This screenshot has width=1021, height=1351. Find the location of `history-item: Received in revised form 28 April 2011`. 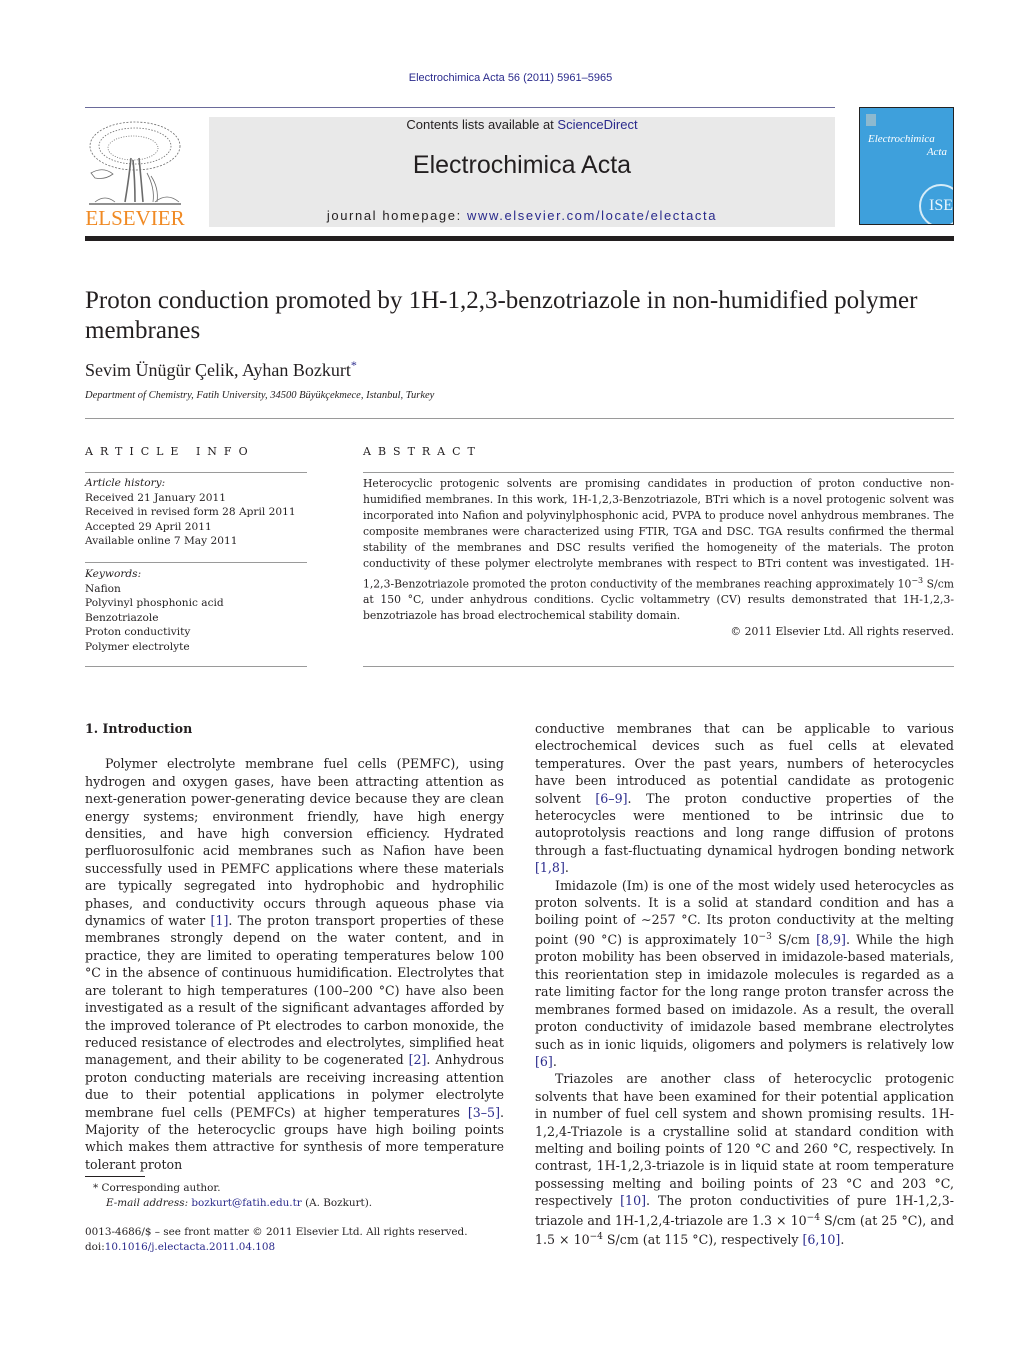

history-item: Received in revised form 28 April 2011 is located at coordinates (190, 512).